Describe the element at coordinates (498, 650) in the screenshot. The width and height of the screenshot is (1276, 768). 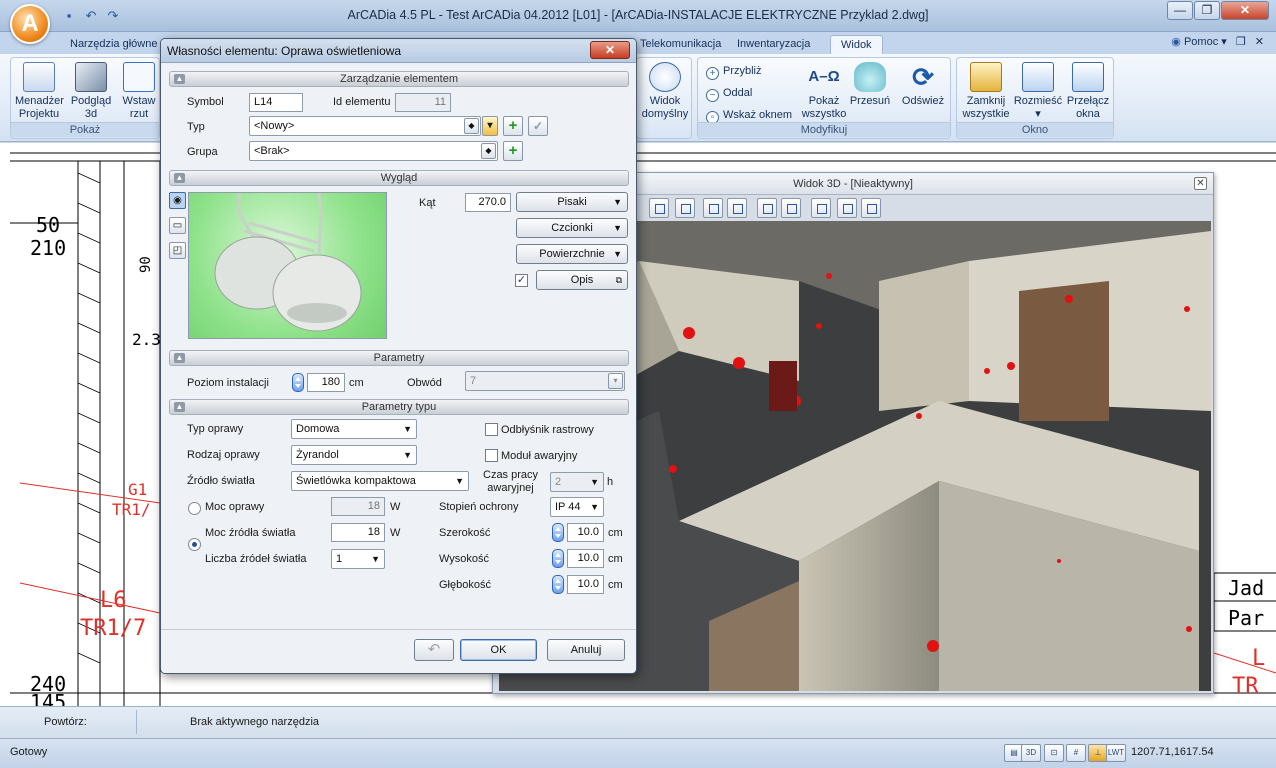
I see `ok-button: OK` at that location.